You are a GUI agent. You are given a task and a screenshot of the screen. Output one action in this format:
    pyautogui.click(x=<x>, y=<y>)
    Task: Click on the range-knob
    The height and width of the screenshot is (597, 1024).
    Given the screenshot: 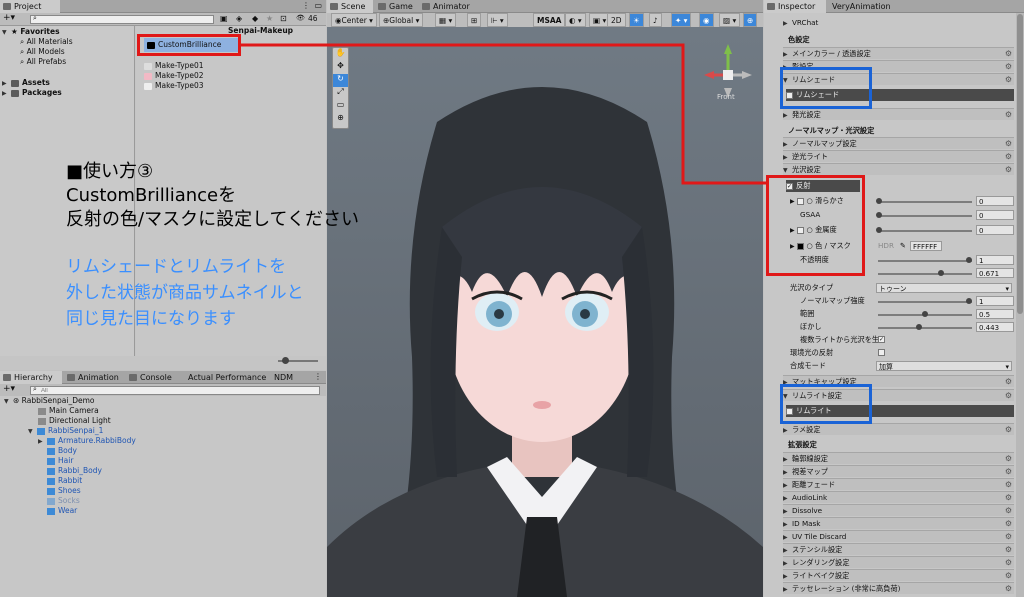 What is the action you would take?
    pyautogui.click(x=925, y=314)
    